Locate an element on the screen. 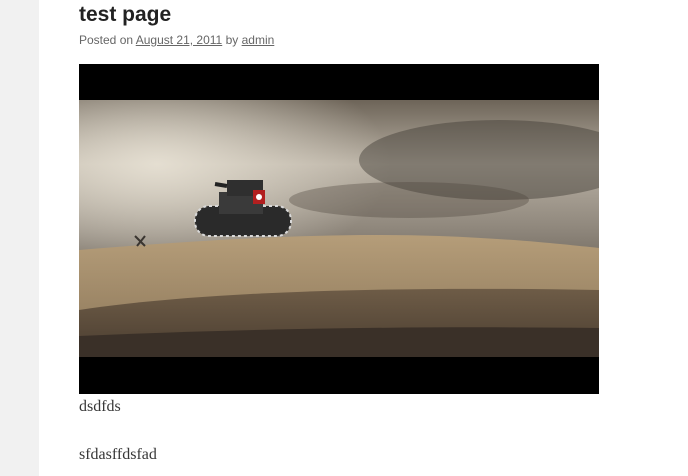 The image size is (688, 476). by-label: by is located at coordinates (232, 40).